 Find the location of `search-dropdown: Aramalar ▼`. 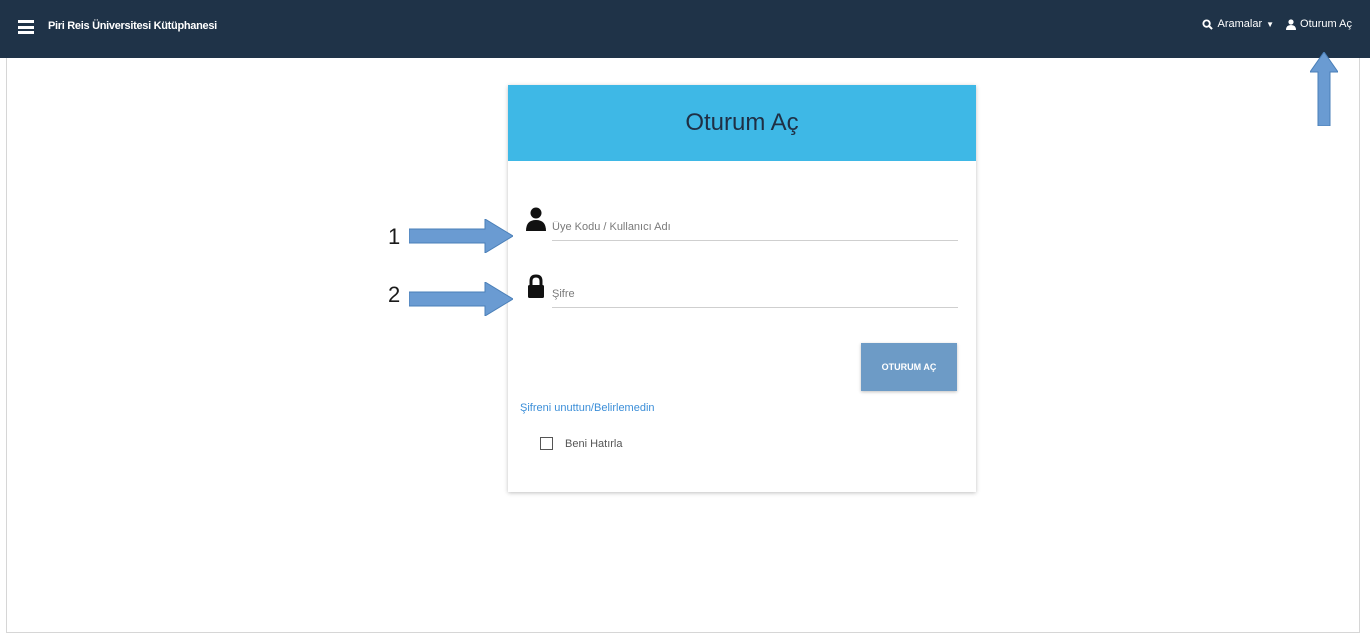

search-dropdown: Aramalar ▼ is located at coordinates (1238, 24).